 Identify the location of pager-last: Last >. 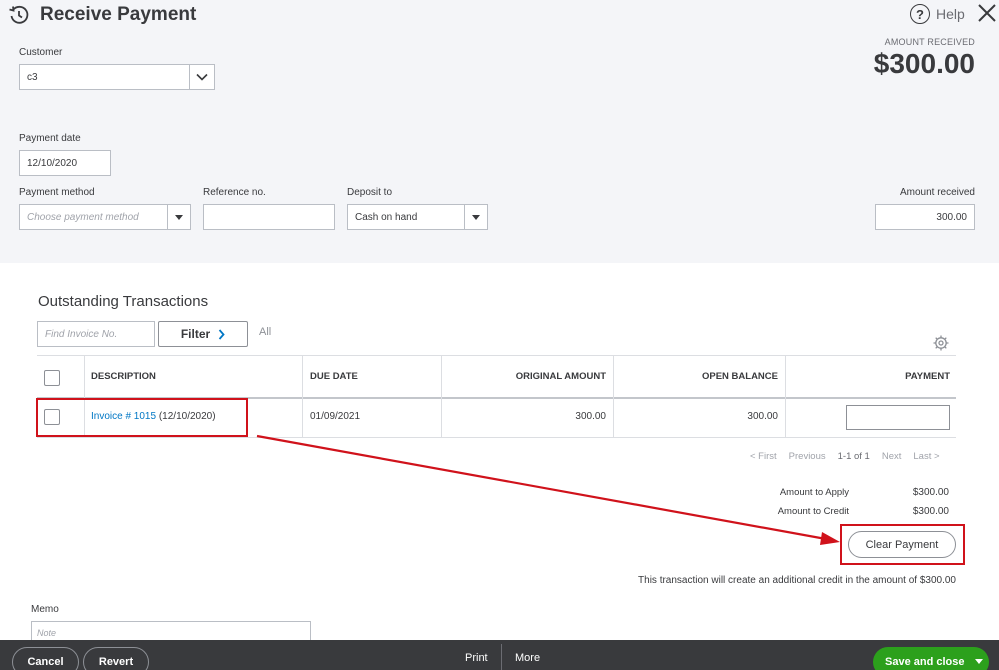
(926, 456).